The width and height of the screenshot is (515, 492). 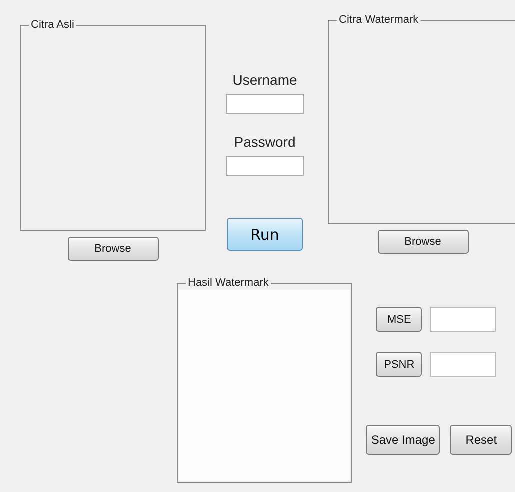 I want to click on username-field, so click(x=265, y=104).